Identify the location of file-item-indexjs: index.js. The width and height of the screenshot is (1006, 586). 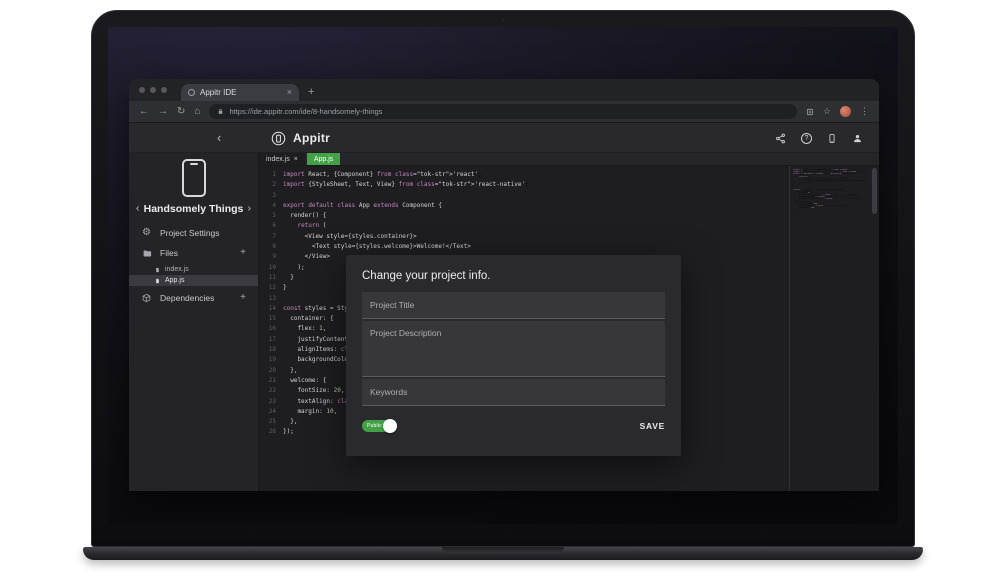
(193, 269).